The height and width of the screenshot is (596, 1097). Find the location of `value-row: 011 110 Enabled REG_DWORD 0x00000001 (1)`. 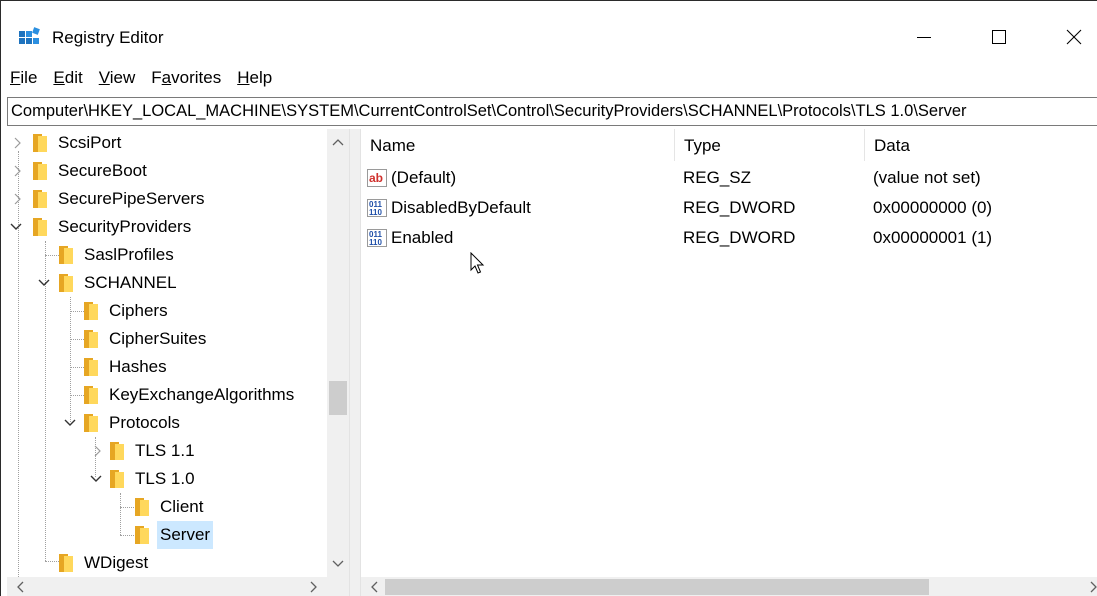

value-row: 011 110 Enabled REG_DWORD 0x00000001 (1) is located at coordinates (729, 238).